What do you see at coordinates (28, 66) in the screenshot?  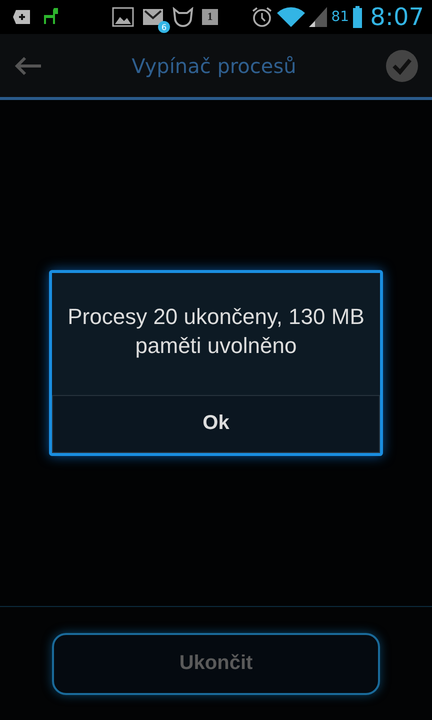 I see `back-arrow-icon` at bounding box center [28, 66].